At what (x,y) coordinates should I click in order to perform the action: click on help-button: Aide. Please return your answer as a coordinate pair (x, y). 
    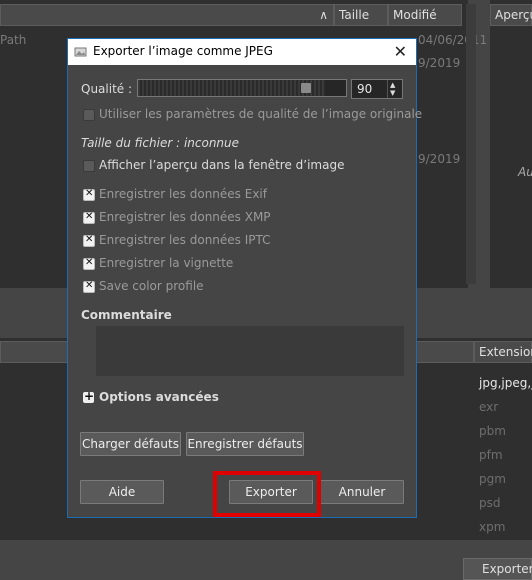
    Looking at the image, I should click on (122, 492).